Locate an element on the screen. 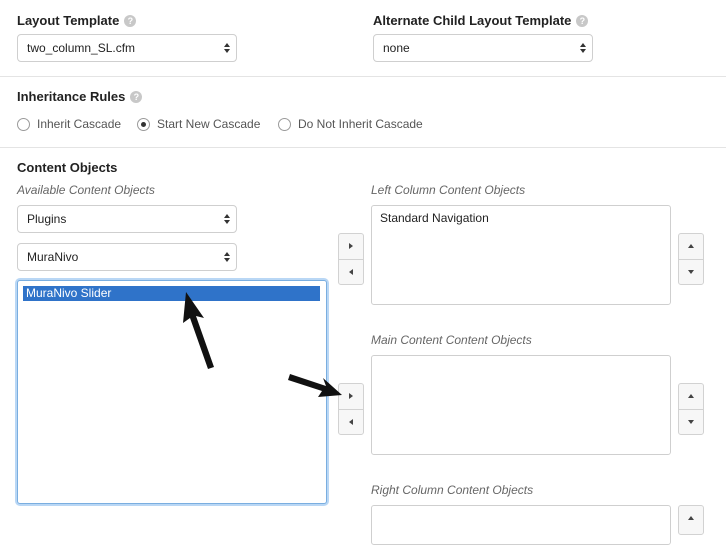  right-column-label: Right Column Content Objects is located at coordinates (452, 490).